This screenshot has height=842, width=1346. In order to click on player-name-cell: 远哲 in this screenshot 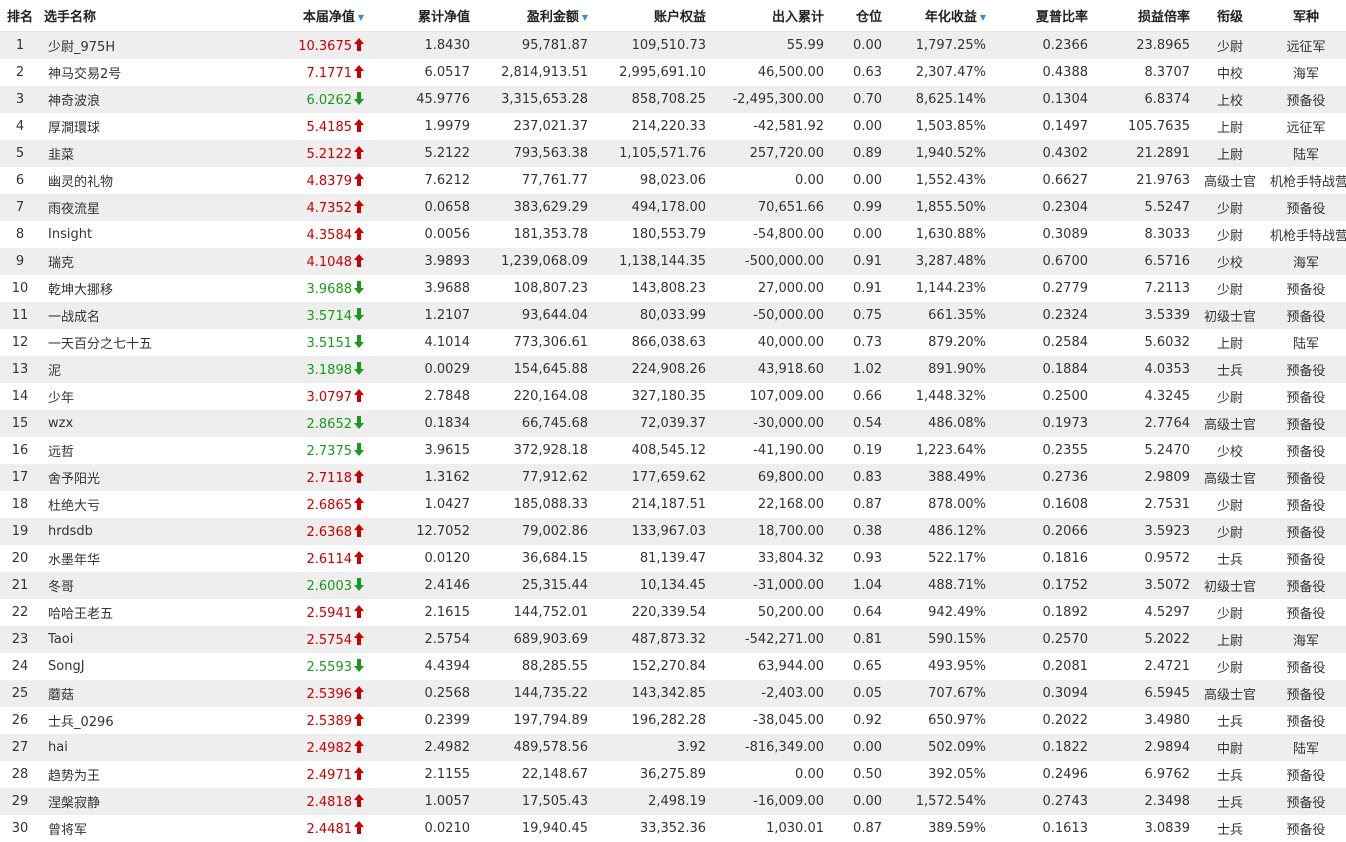, I will do `click(115, 450)`.